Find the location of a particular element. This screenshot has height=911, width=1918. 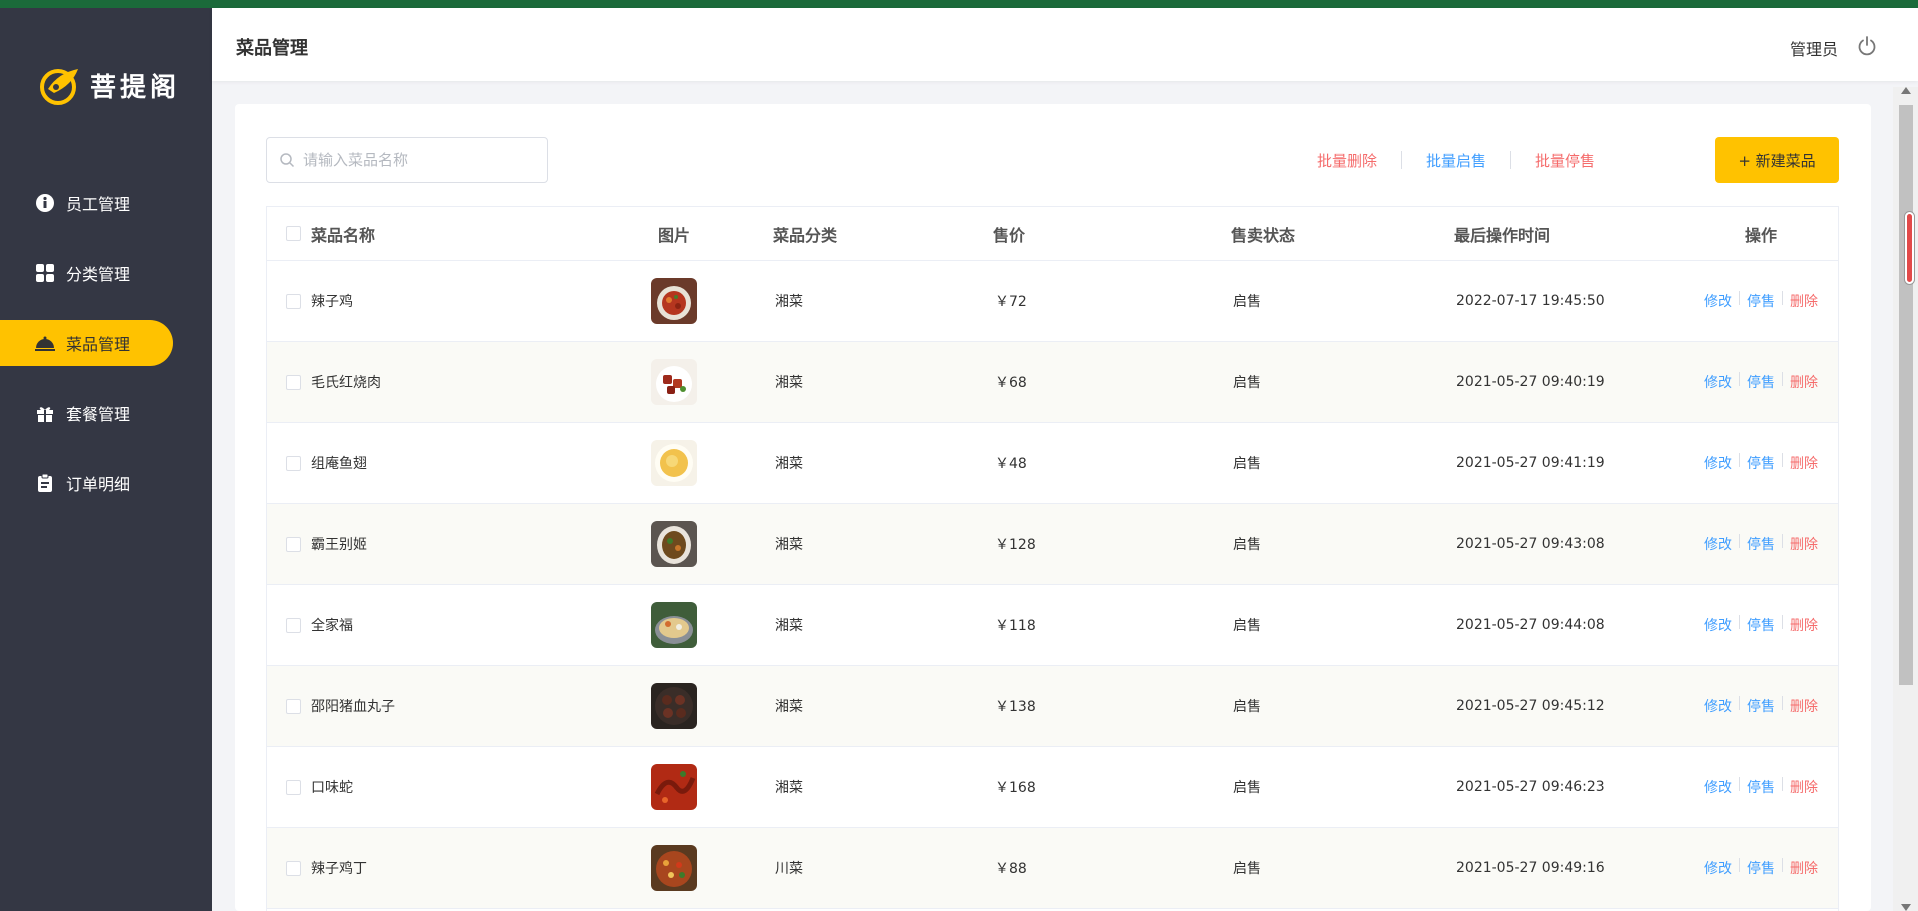

clipboard-icon is located at coordinates (45, 483).